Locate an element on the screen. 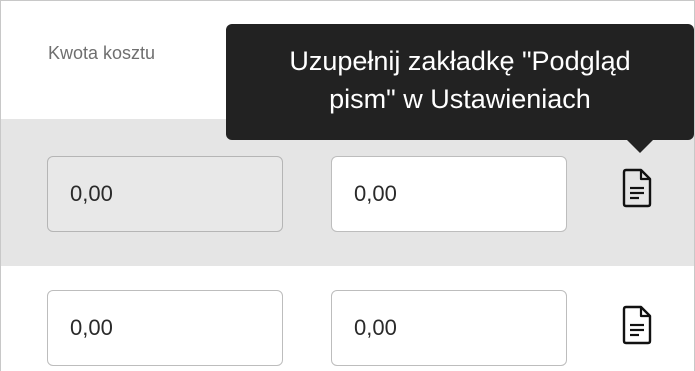 Image resolution: width=695 pixels, height=371 pixels. tooltip-arrow is located at coordinates (640, 146).